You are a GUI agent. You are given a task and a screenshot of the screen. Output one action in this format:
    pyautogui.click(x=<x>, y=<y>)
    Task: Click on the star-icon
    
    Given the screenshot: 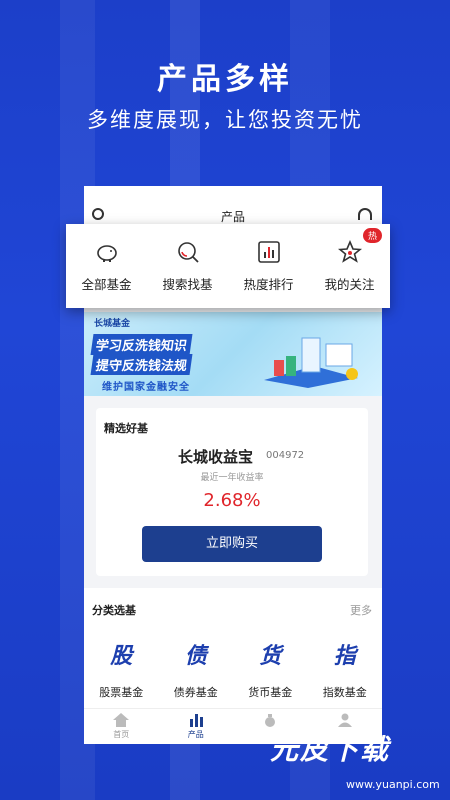 What is the action you would take?
    pyautogui.click(x=349, y=251)
    